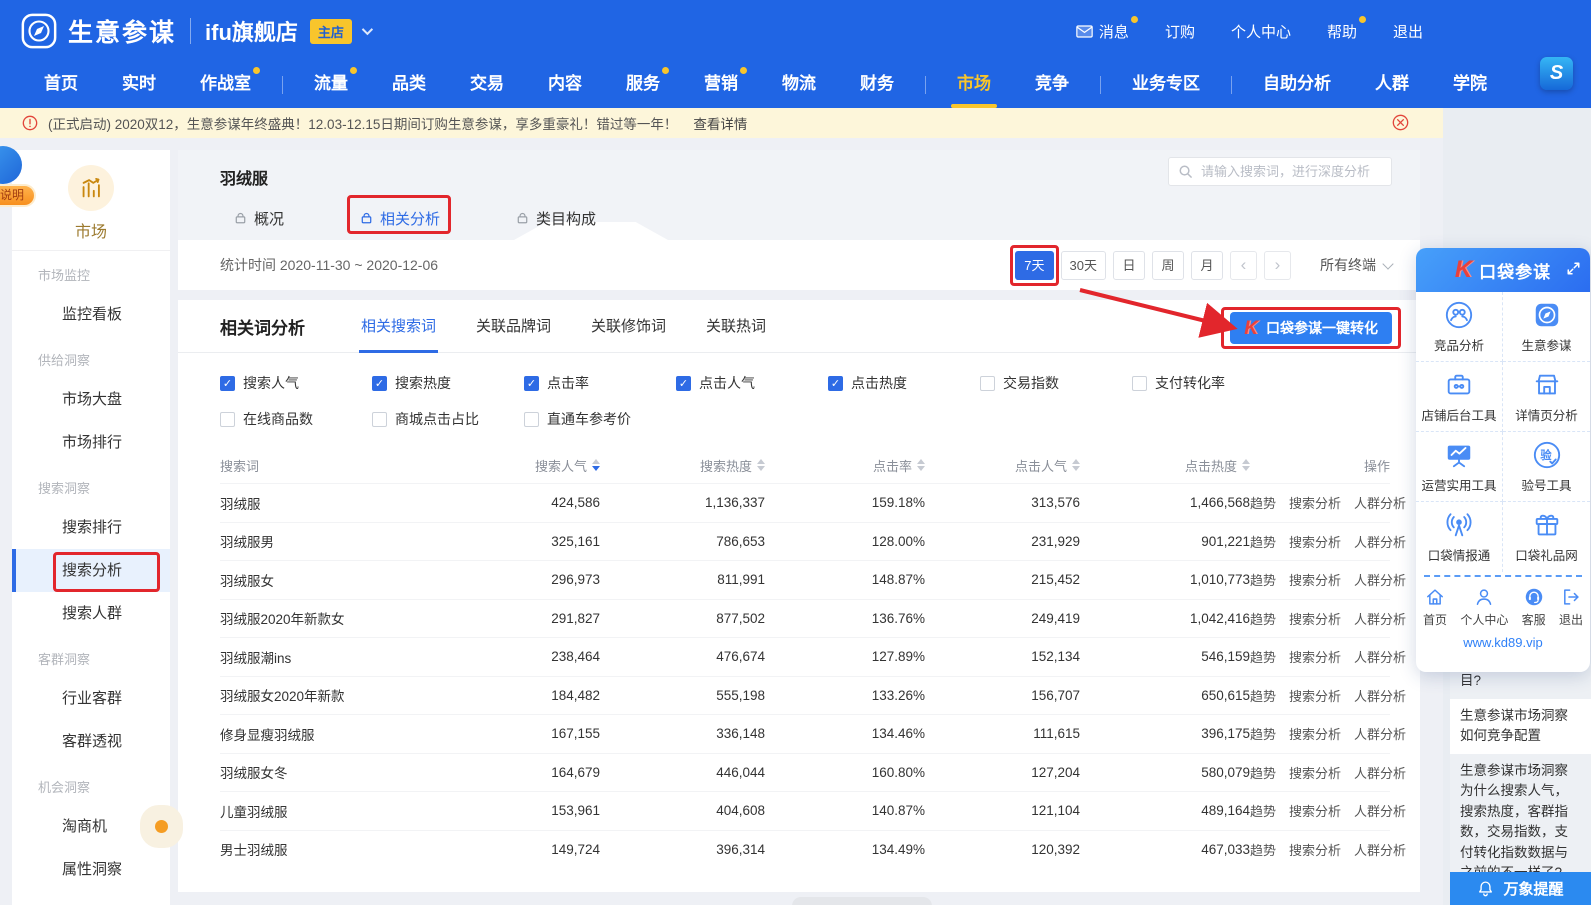  I want to click on sidebar-item-监控看板: 监控看板, so click(91, 314).